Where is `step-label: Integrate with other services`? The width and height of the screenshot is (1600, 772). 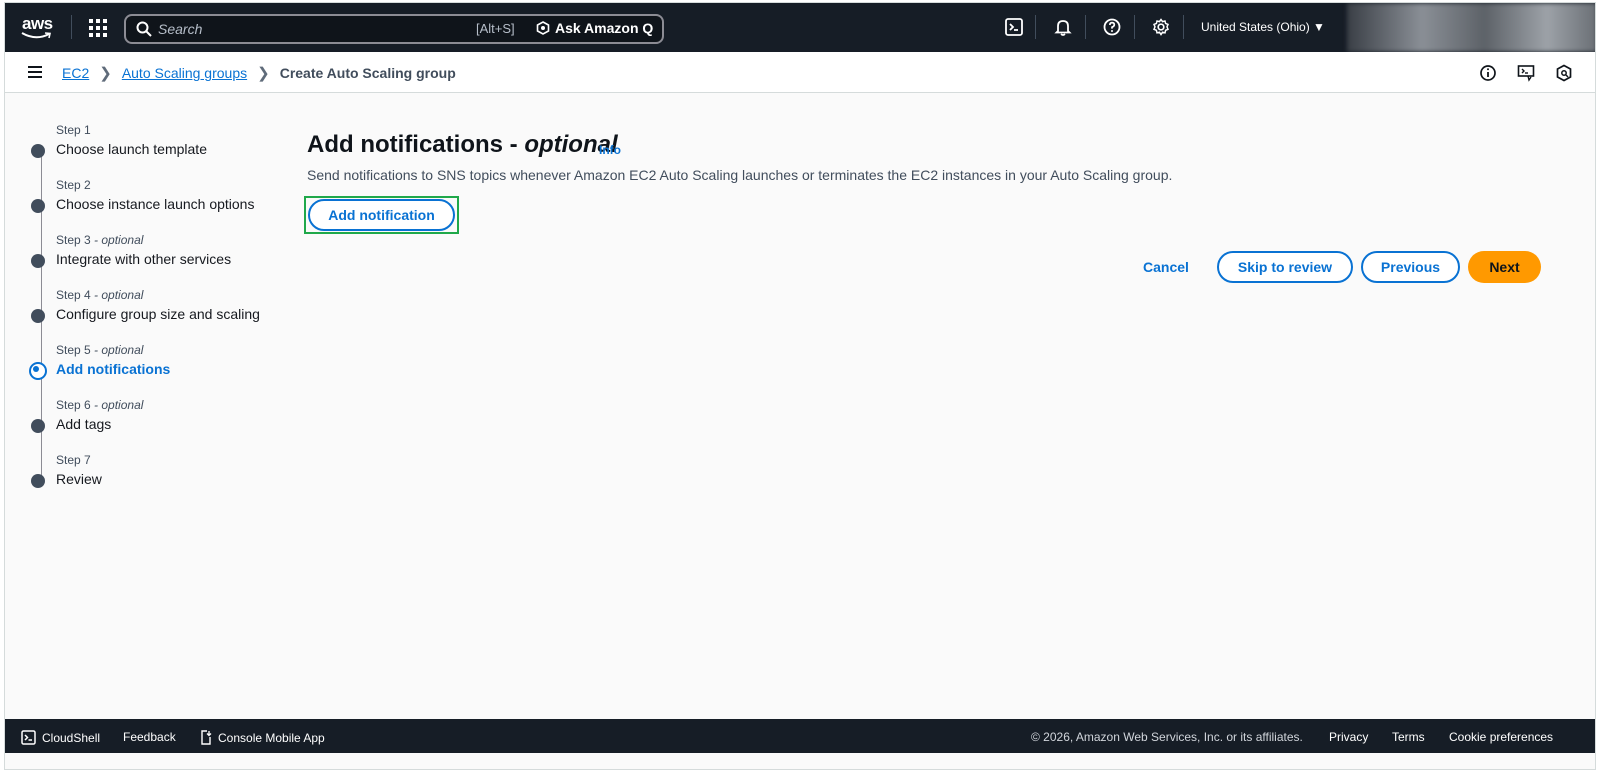
step-label: Integrate with other services is located at coordinates (143, 259).